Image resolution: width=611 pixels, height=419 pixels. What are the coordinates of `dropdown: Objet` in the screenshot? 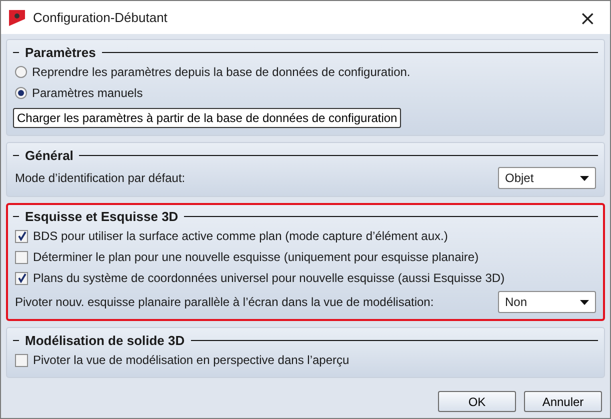 It's located at (547, 178).